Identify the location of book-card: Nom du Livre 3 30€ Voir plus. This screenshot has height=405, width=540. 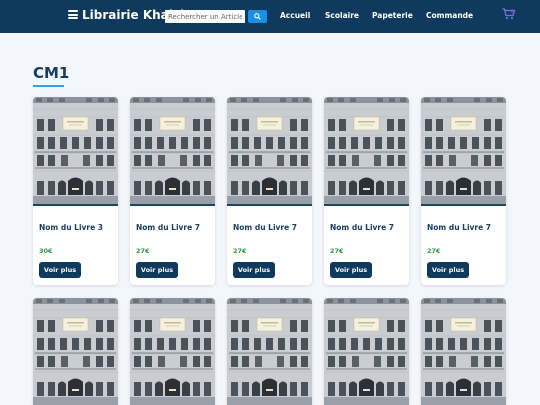
(75, 191).